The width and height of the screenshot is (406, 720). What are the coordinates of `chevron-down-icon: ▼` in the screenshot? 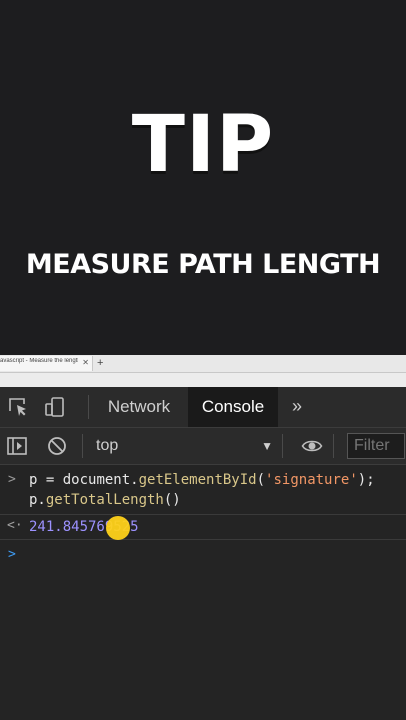 It's located at (267, 446).